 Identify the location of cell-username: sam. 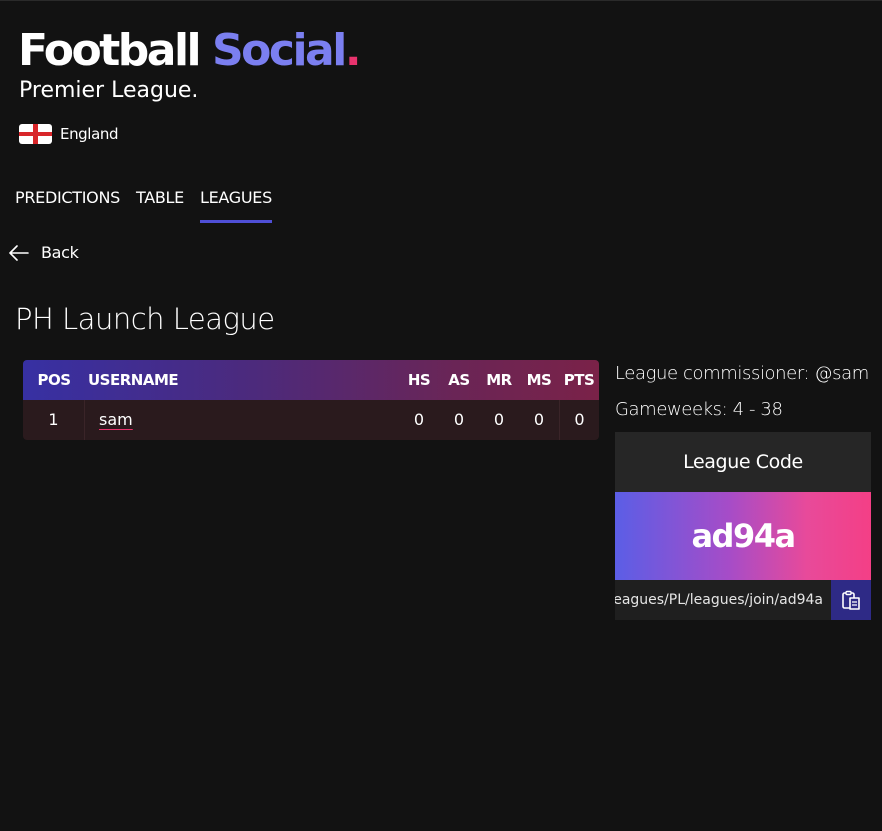
(242, 420).